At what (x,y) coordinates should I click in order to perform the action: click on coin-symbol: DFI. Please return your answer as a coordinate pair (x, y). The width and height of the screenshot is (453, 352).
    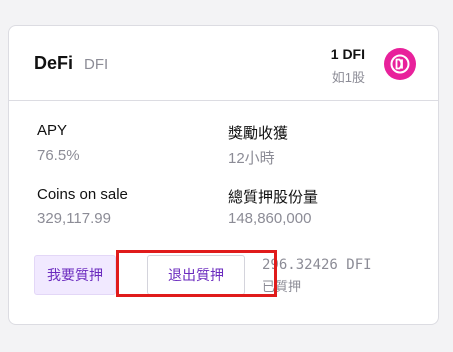
    Looking at the image, I should click on (96, 64).